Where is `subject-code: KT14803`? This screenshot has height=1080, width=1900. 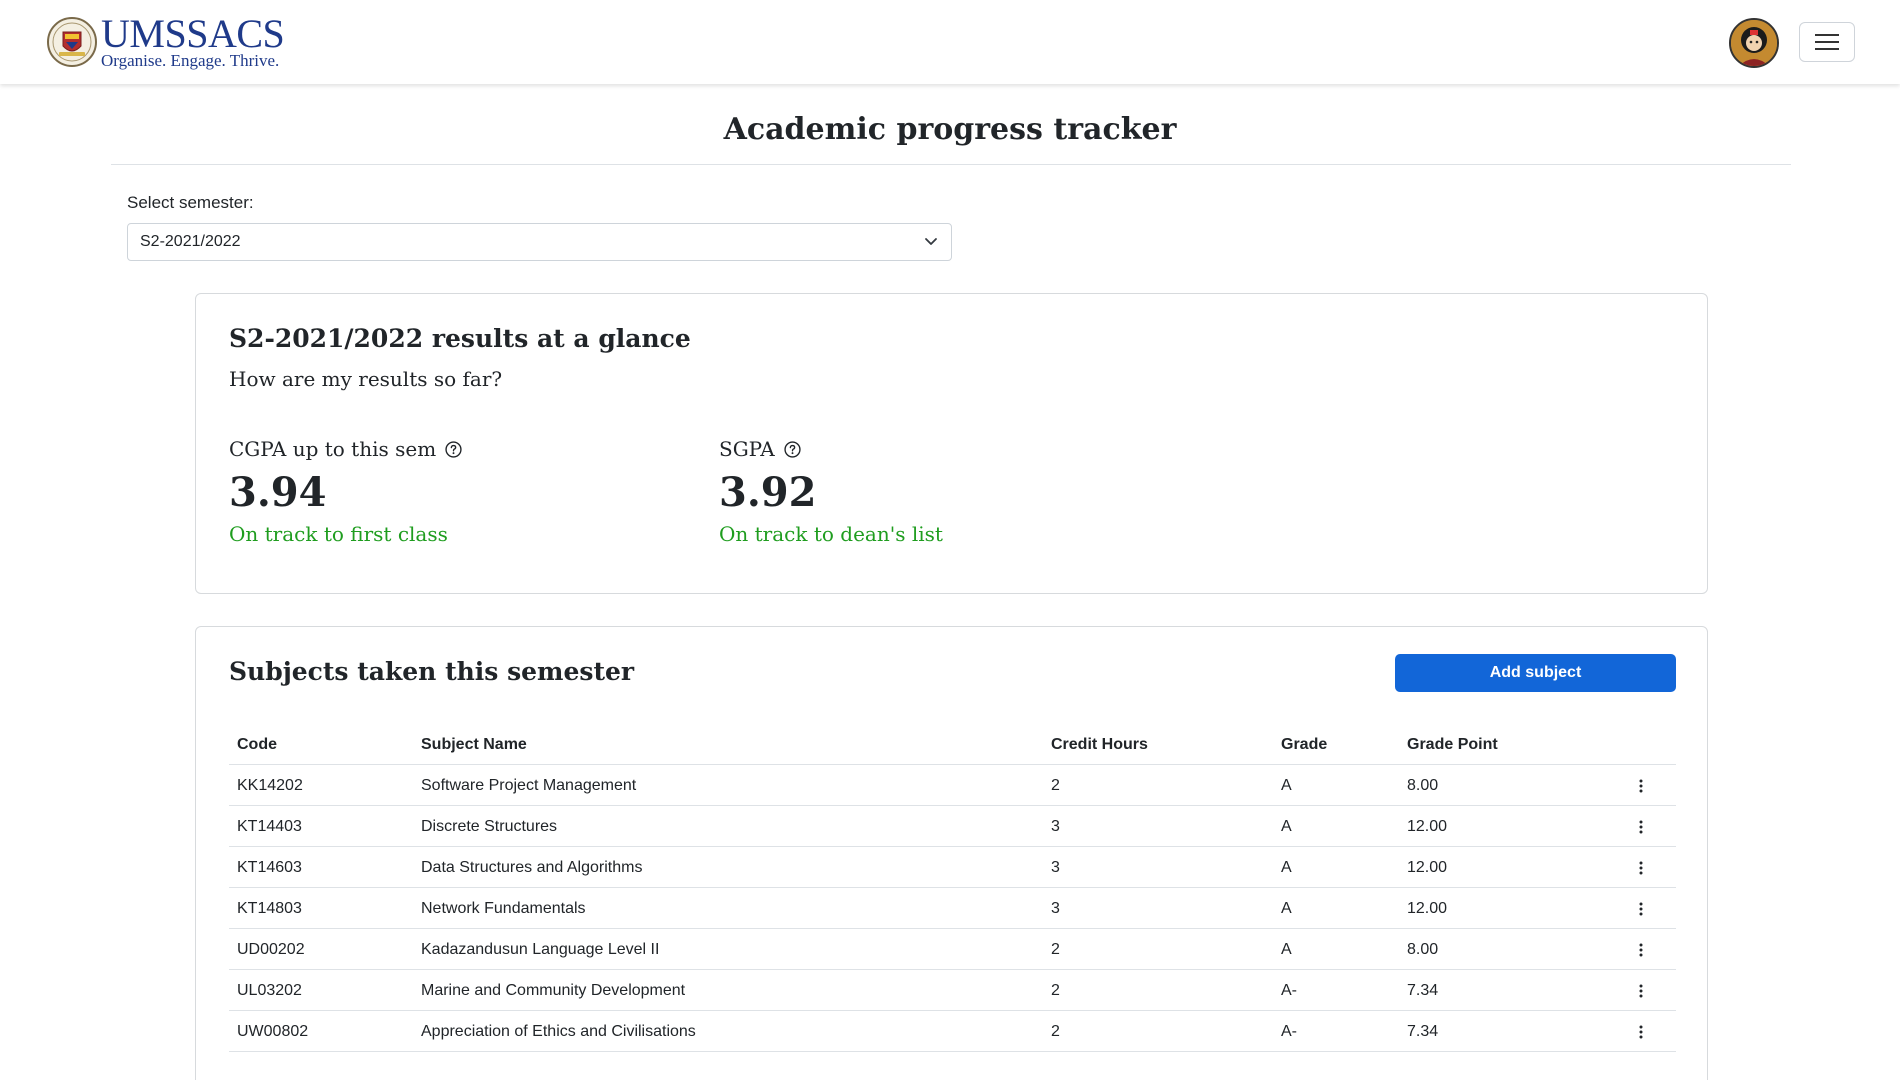 subject-code: KT14803 is located at coordinates (269, 908).